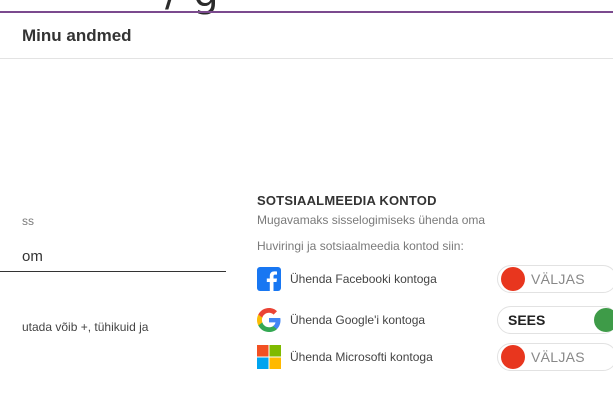 The height and width of the screenshot is (406, 613). Describe the element at coordinates (555, 320) in the screenshot. I see `google-toggle: SEES` at that location.